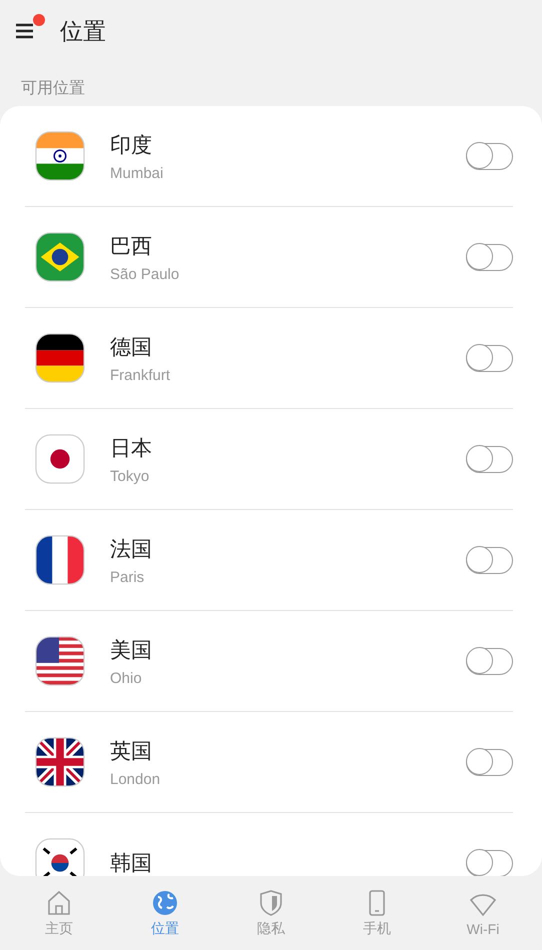  I want to click on country-name: 德国, so click(131, 347).